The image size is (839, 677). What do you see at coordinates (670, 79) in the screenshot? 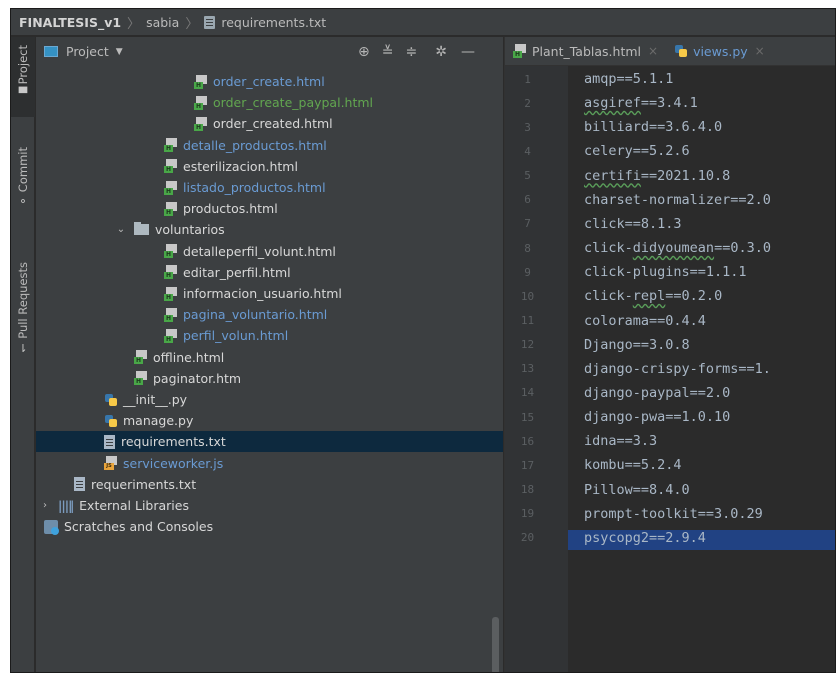
I see `code-line: 1 amqp==5.1.1` at bounding box center [670, 79].